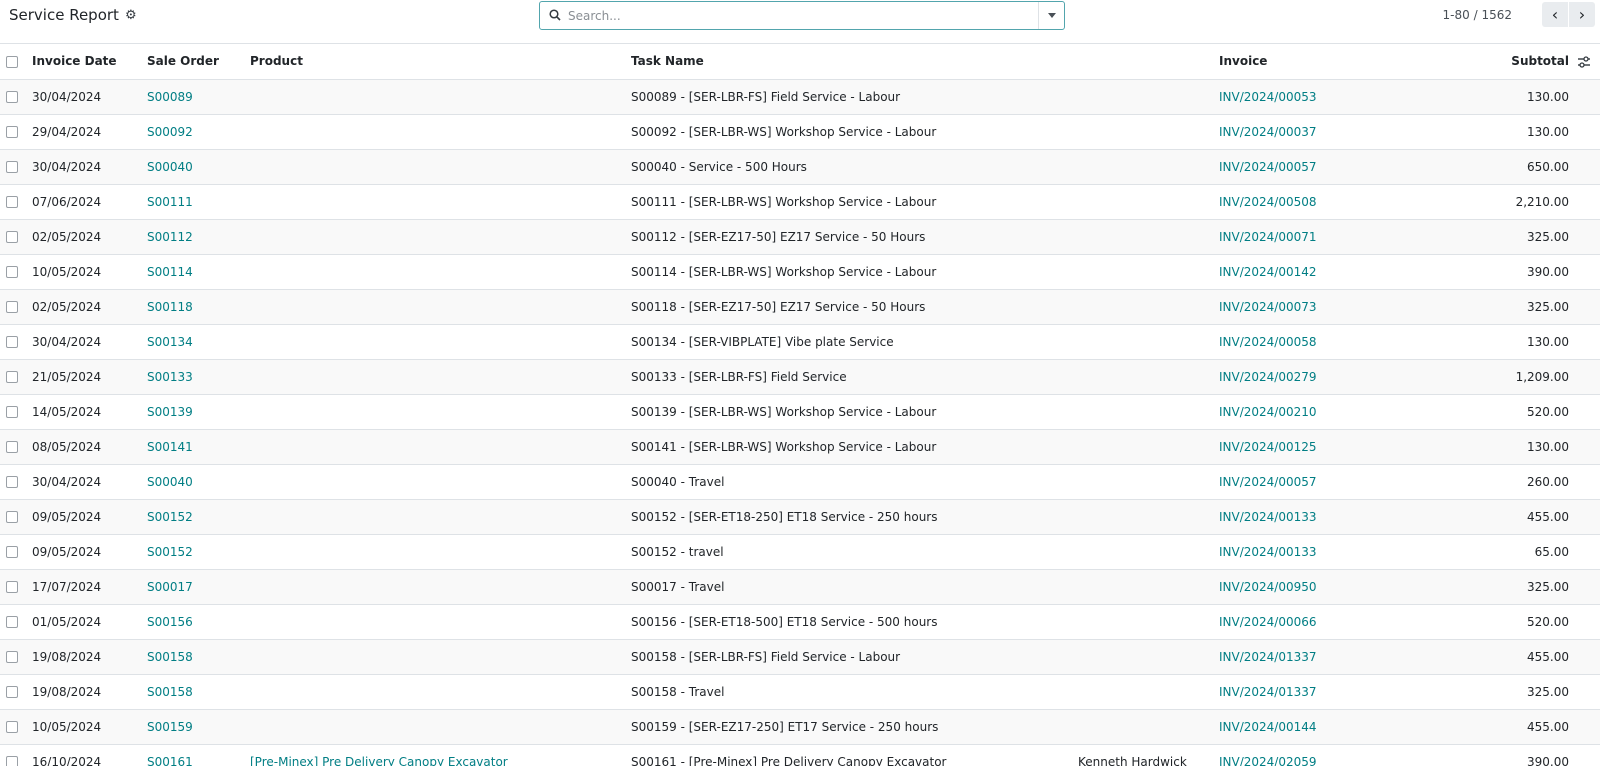 The width and height of the screenshot is (1600, 766). I want to click on invoice-link: INV/2024/00508, so click(1314, 202).